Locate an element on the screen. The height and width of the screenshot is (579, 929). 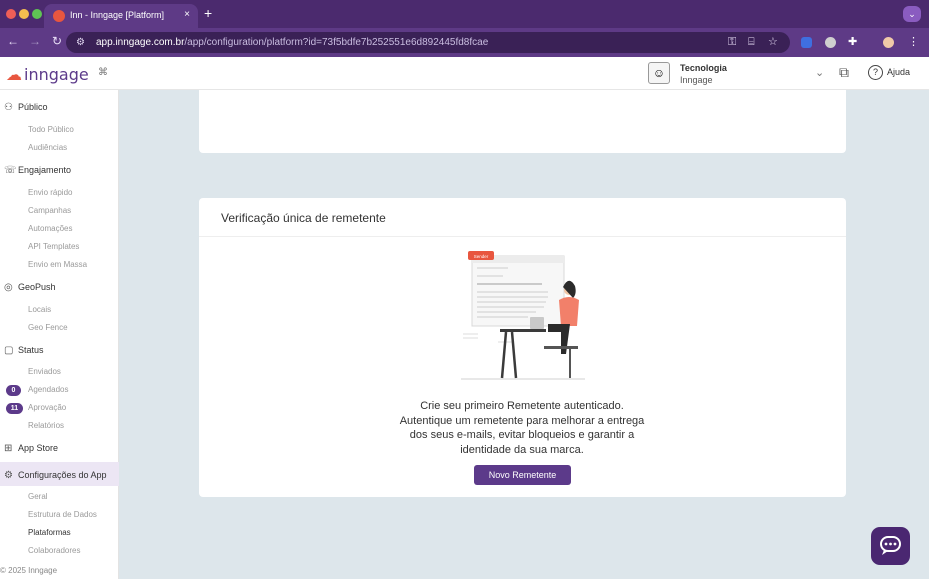
sidebar-item-publico: ⚇ Público is located at coordinates (26, 107).